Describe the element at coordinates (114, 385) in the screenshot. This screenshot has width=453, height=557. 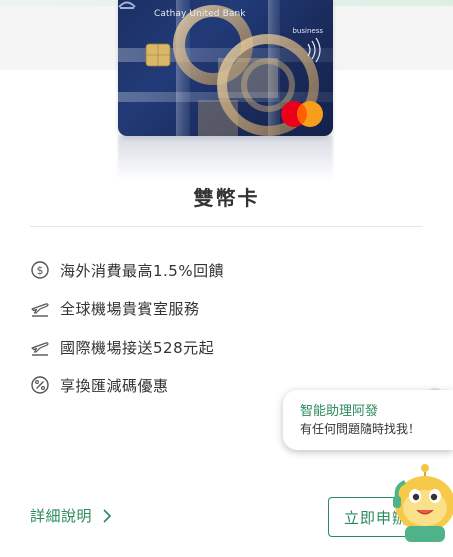
I see `feature-text: 享換匯減碼優惠` at that location.